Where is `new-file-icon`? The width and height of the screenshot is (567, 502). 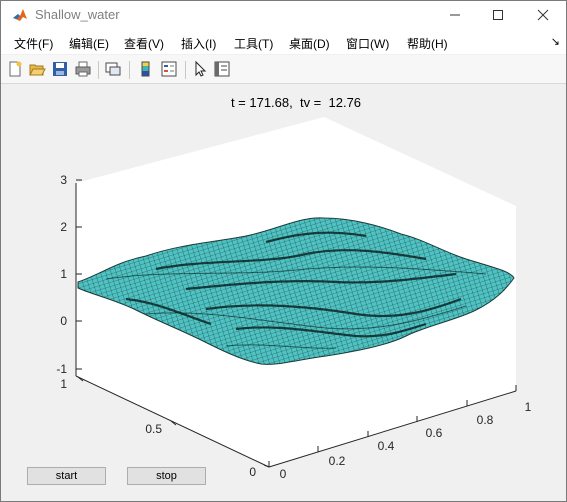 new-file-icon is located at coordinates (15, 69).